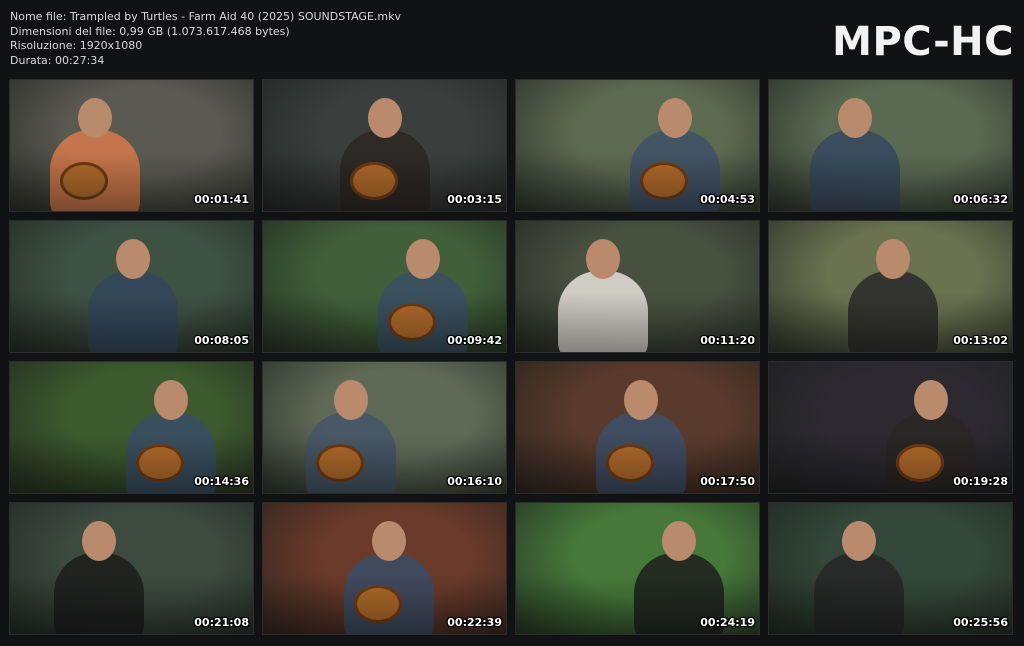 The width and height of the screenshot is (1024, 646). Describe the element at coordinates (384, 427) in the screenshot. I see `video-thumbnail: 00:16:10` at that location.